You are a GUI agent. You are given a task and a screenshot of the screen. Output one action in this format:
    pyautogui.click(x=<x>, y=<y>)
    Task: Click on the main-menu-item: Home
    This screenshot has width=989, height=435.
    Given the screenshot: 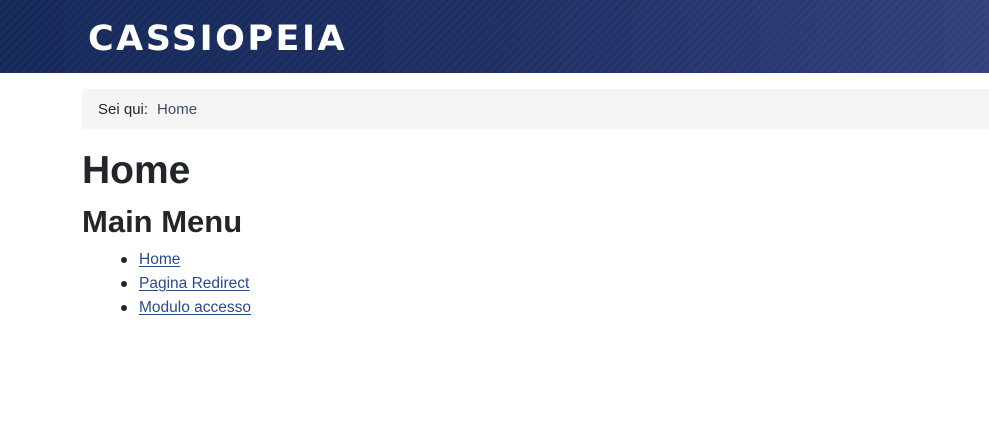 What is the action you would take?
    pyautogui.click(x=186, y=260)
    